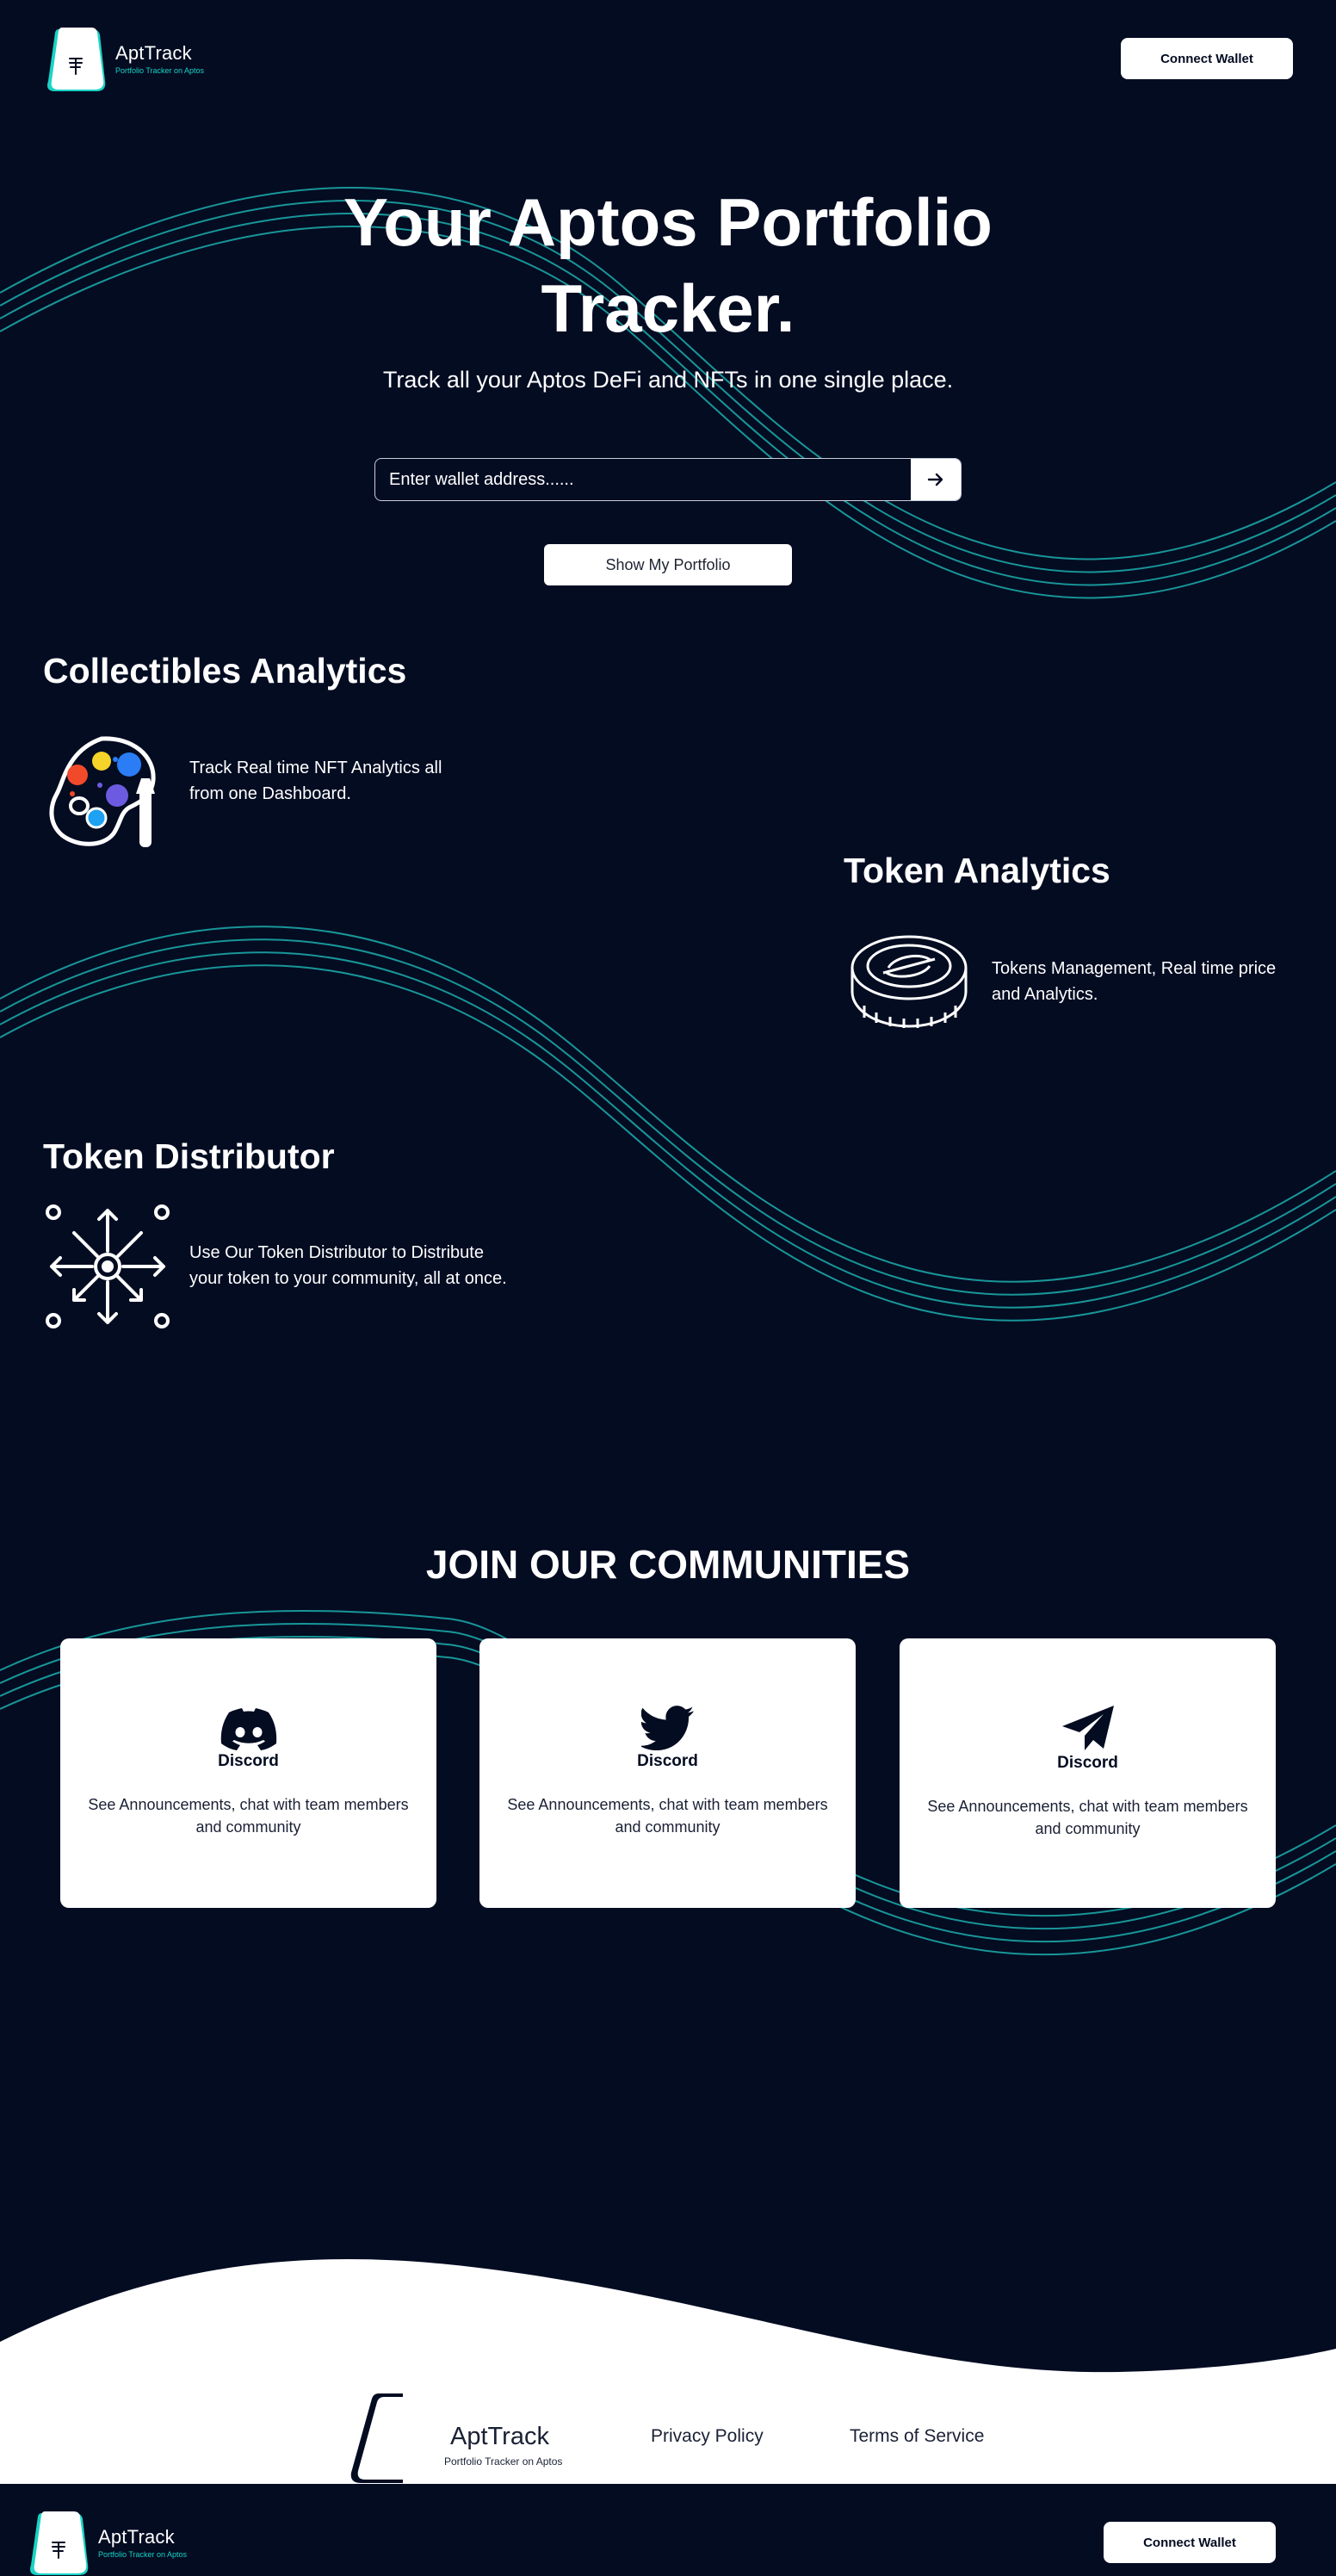 This screenshot has width=1336, height=2576. I want to click on bottom-brand-logo: AptTrack Portfolio Tracker on Aptos, so click(107, 2542).